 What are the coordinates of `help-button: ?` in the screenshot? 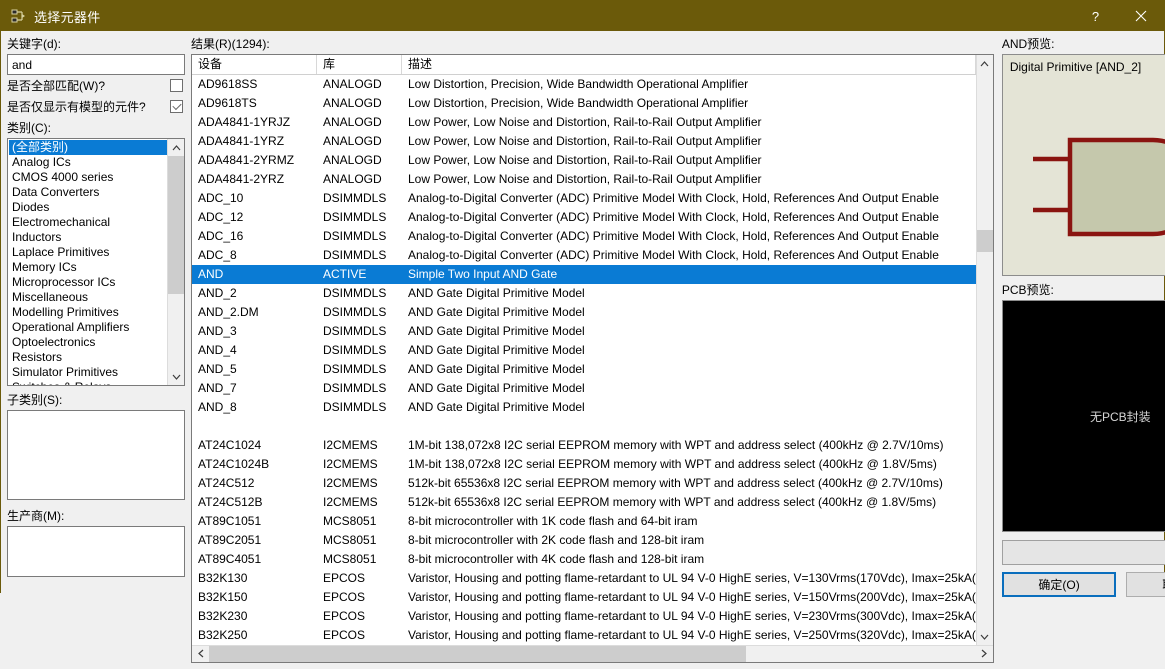 It's located at (1095, 16).